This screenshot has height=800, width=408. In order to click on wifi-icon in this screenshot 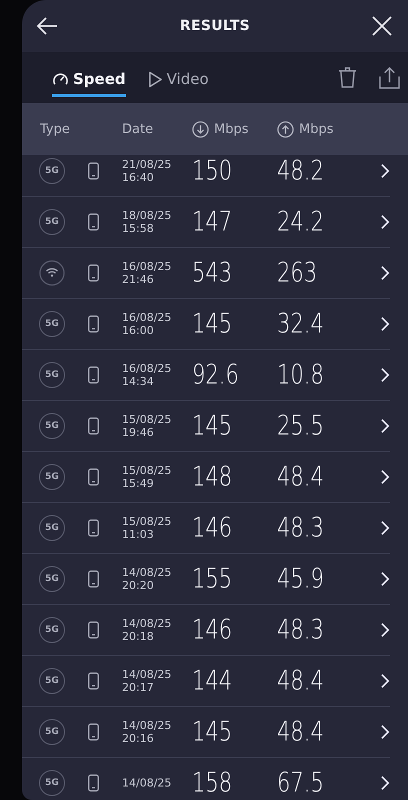, I will do `click(52, 273)`.